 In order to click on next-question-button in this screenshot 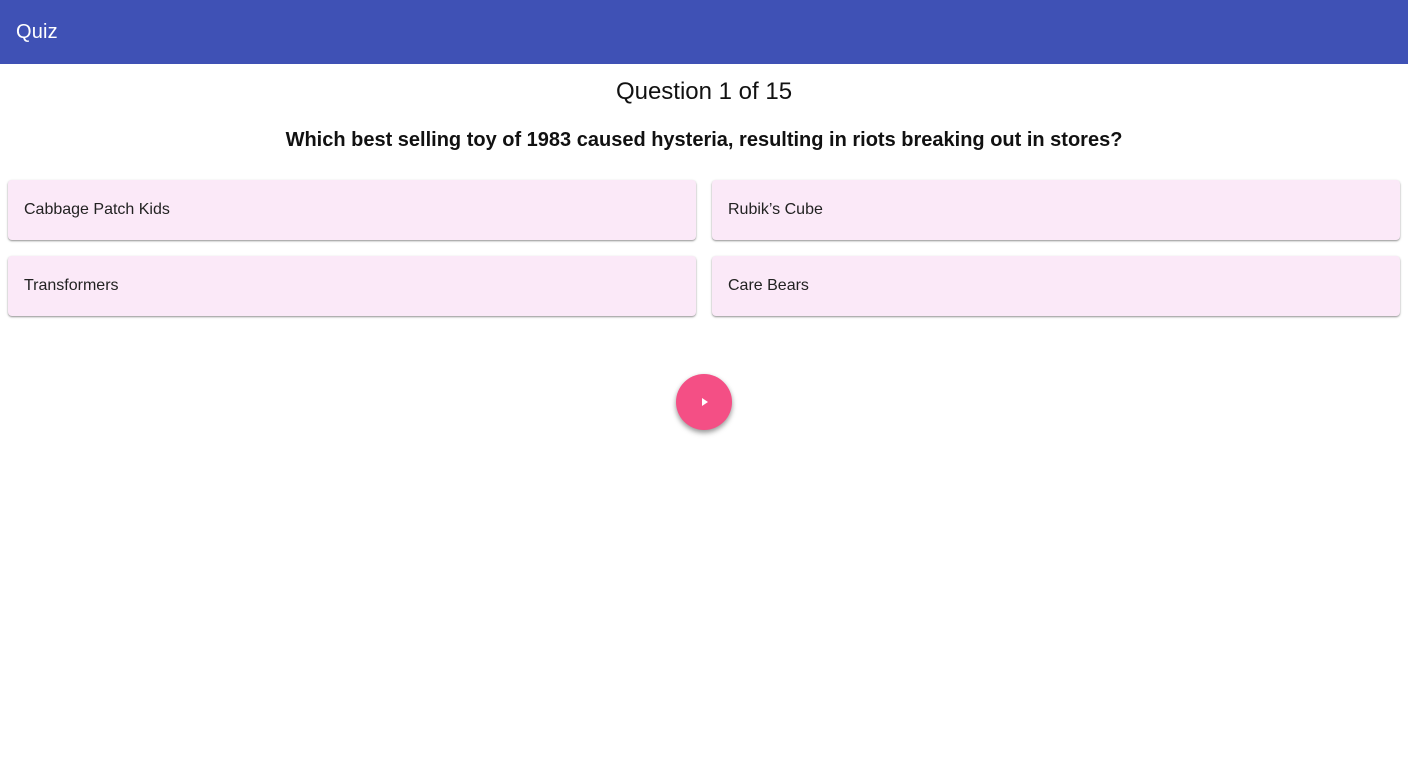, I will do `click(704, 402)`.